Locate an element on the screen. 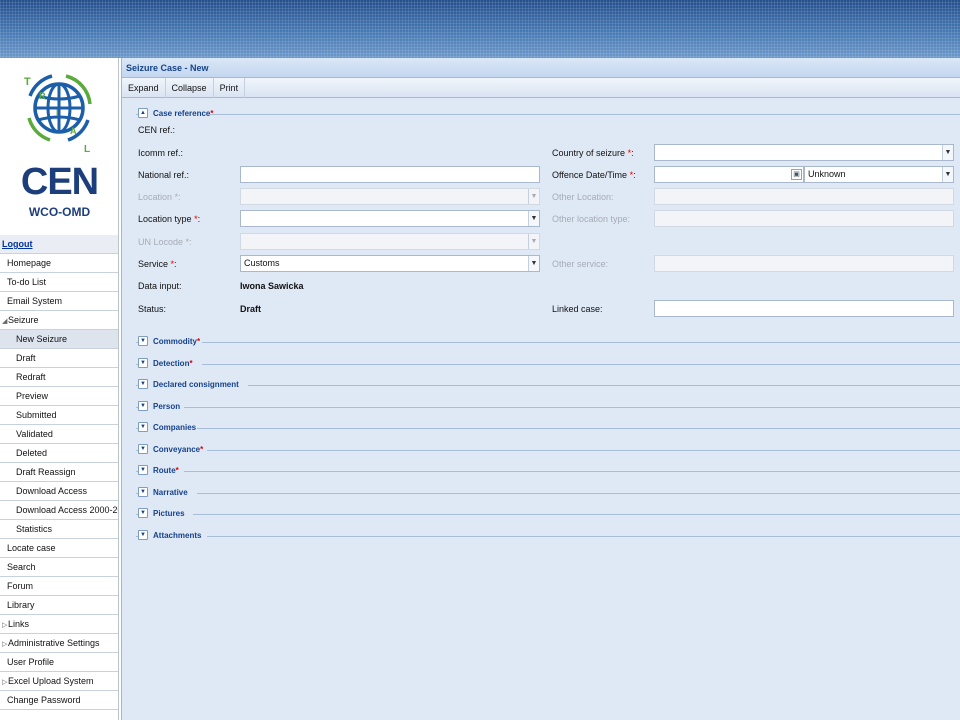 Image resolution: width=960 pixels, height=720 pixels. un-locode-select: ▼ is located at coordinates (390, 241).